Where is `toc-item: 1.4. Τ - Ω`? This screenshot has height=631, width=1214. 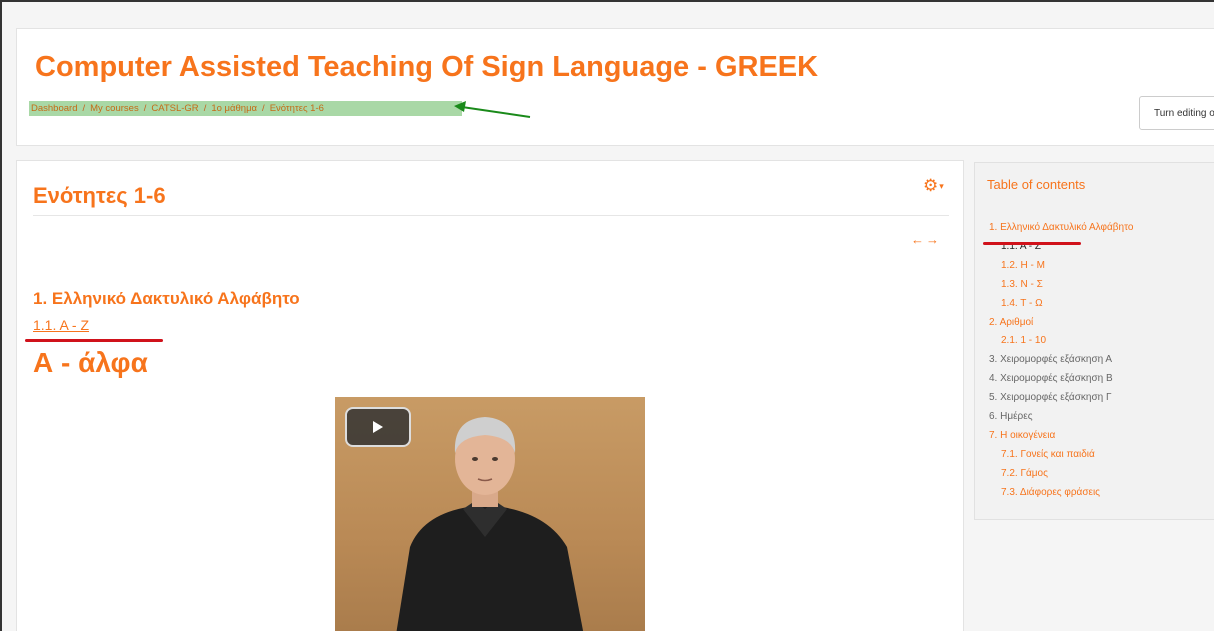
toc-item: 1.4. Τ - Ω is located at coordinates (1061, 304).